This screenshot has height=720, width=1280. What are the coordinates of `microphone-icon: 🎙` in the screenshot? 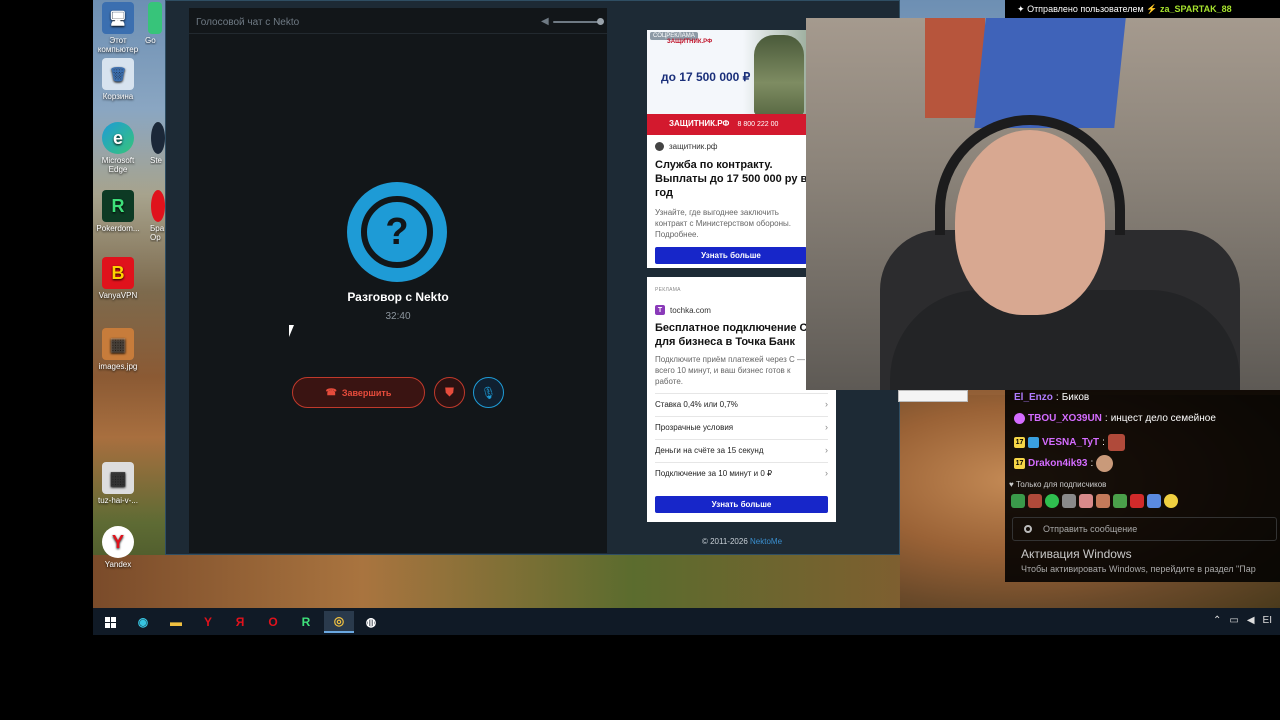 It's located at (488, 392).